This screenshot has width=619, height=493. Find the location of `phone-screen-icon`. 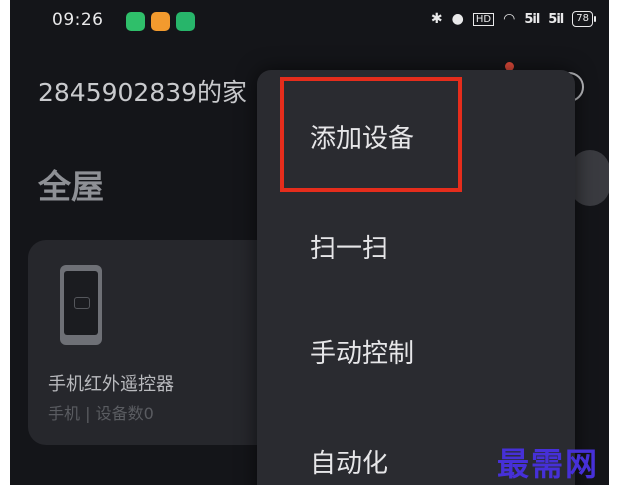

phone-screen-icon is located at coordinates (81, 303).